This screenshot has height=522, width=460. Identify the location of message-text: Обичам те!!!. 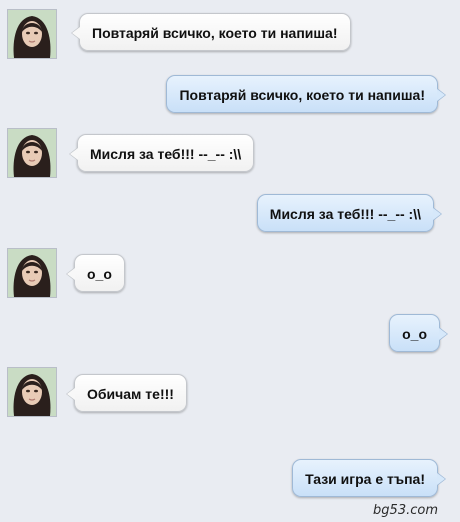
(130, 394).